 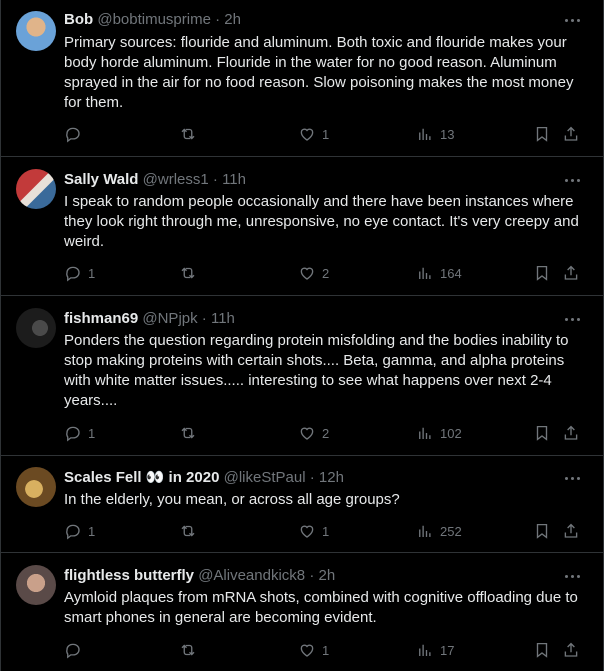 I want to click on author-handle: @likeStPaul, so click(x=265, y=477).